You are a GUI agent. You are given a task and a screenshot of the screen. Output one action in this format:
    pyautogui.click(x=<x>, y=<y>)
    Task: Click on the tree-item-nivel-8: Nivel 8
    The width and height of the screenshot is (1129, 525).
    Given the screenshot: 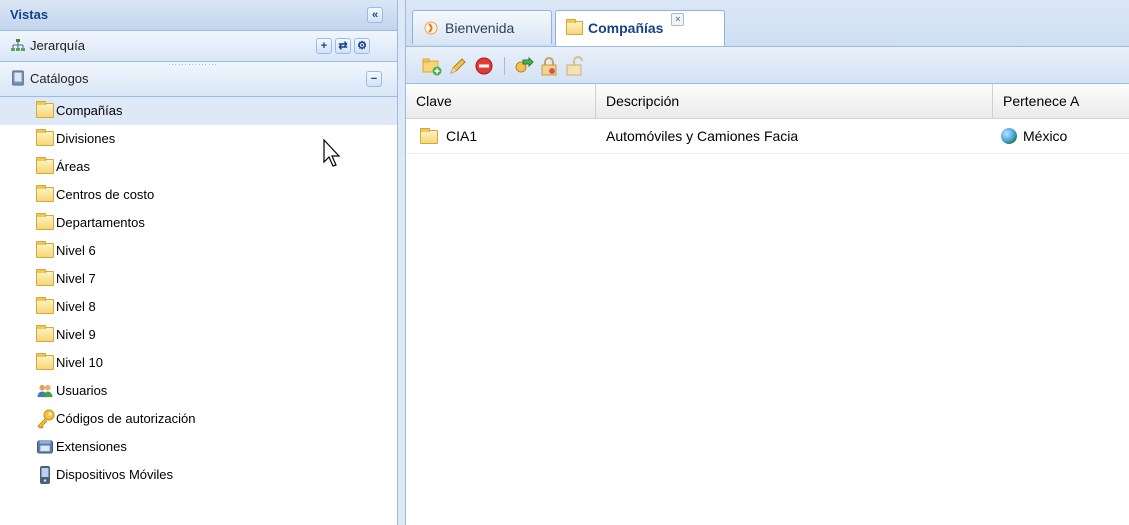 What is the action you would take?
    pyautogui.click(x=198, y=307)
    